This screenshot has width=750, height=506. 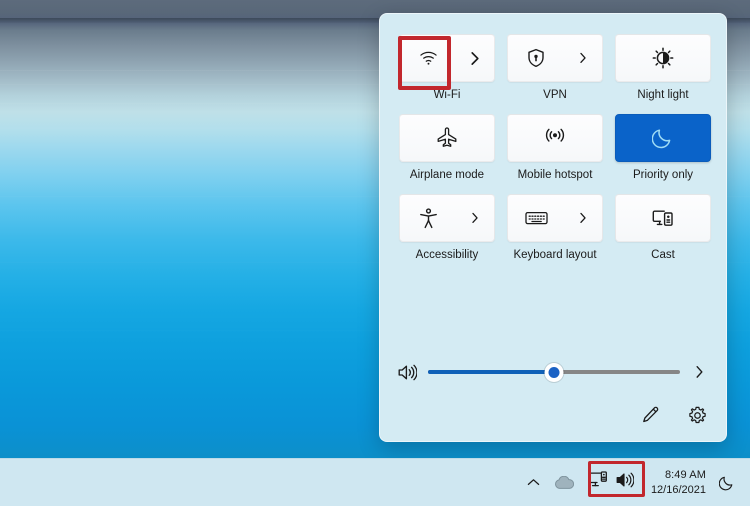 I want to click on quick-tile-label: Wi-Fi, so click(x=447, y=95).